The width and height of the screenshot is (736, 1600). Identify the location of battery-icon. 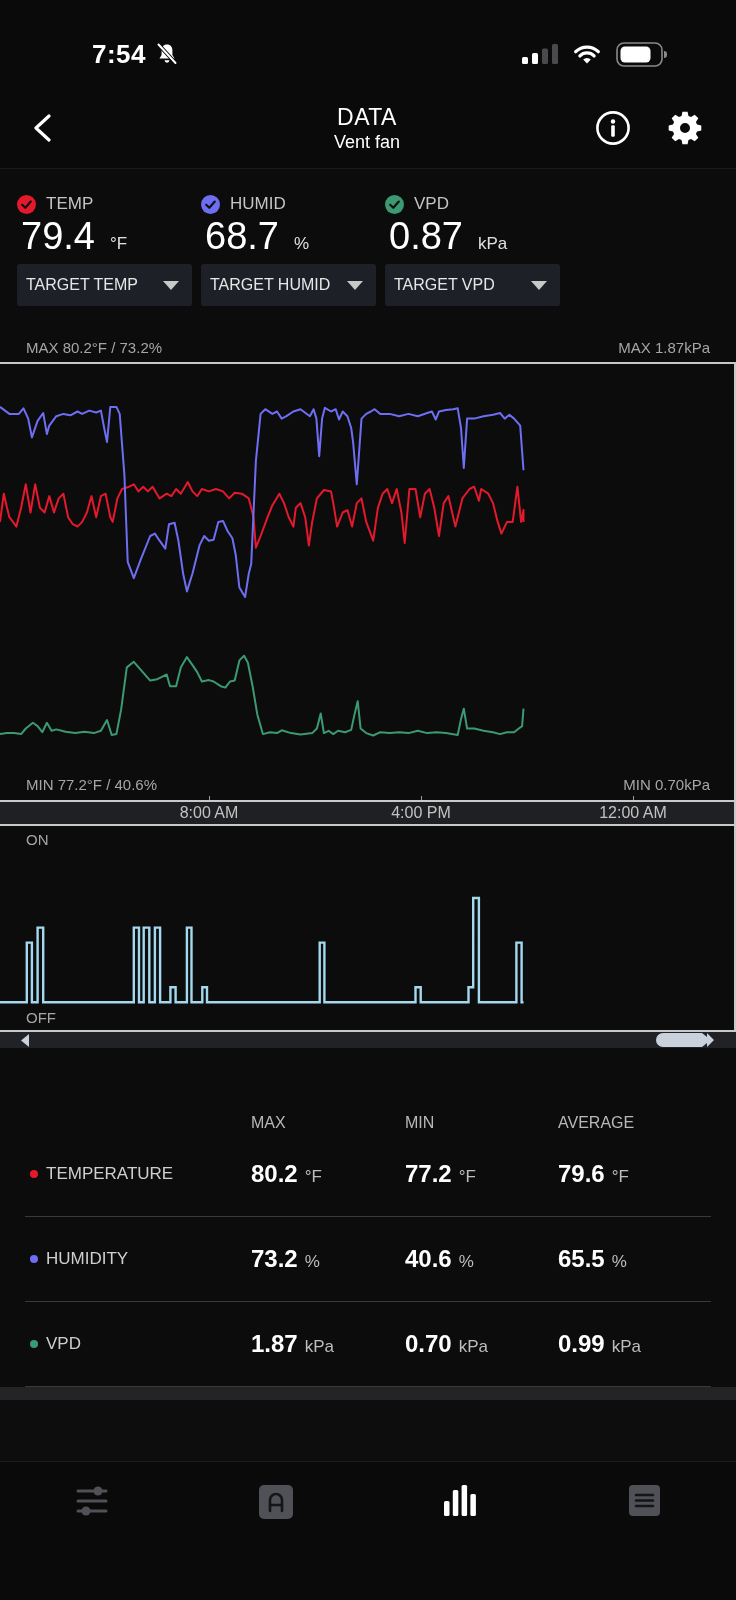
(642, 54).